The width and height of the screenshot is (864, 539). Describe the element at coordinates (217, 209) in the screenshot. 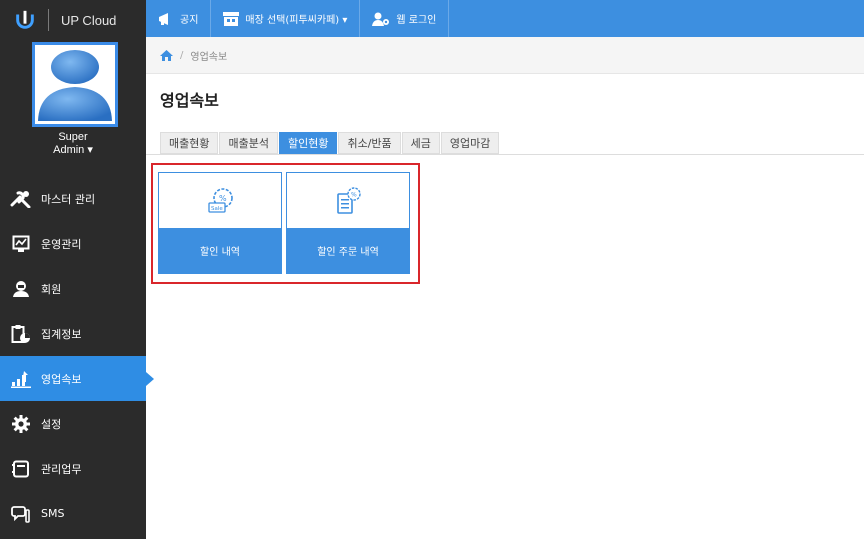

I see `svg-text: Sale` at that location.